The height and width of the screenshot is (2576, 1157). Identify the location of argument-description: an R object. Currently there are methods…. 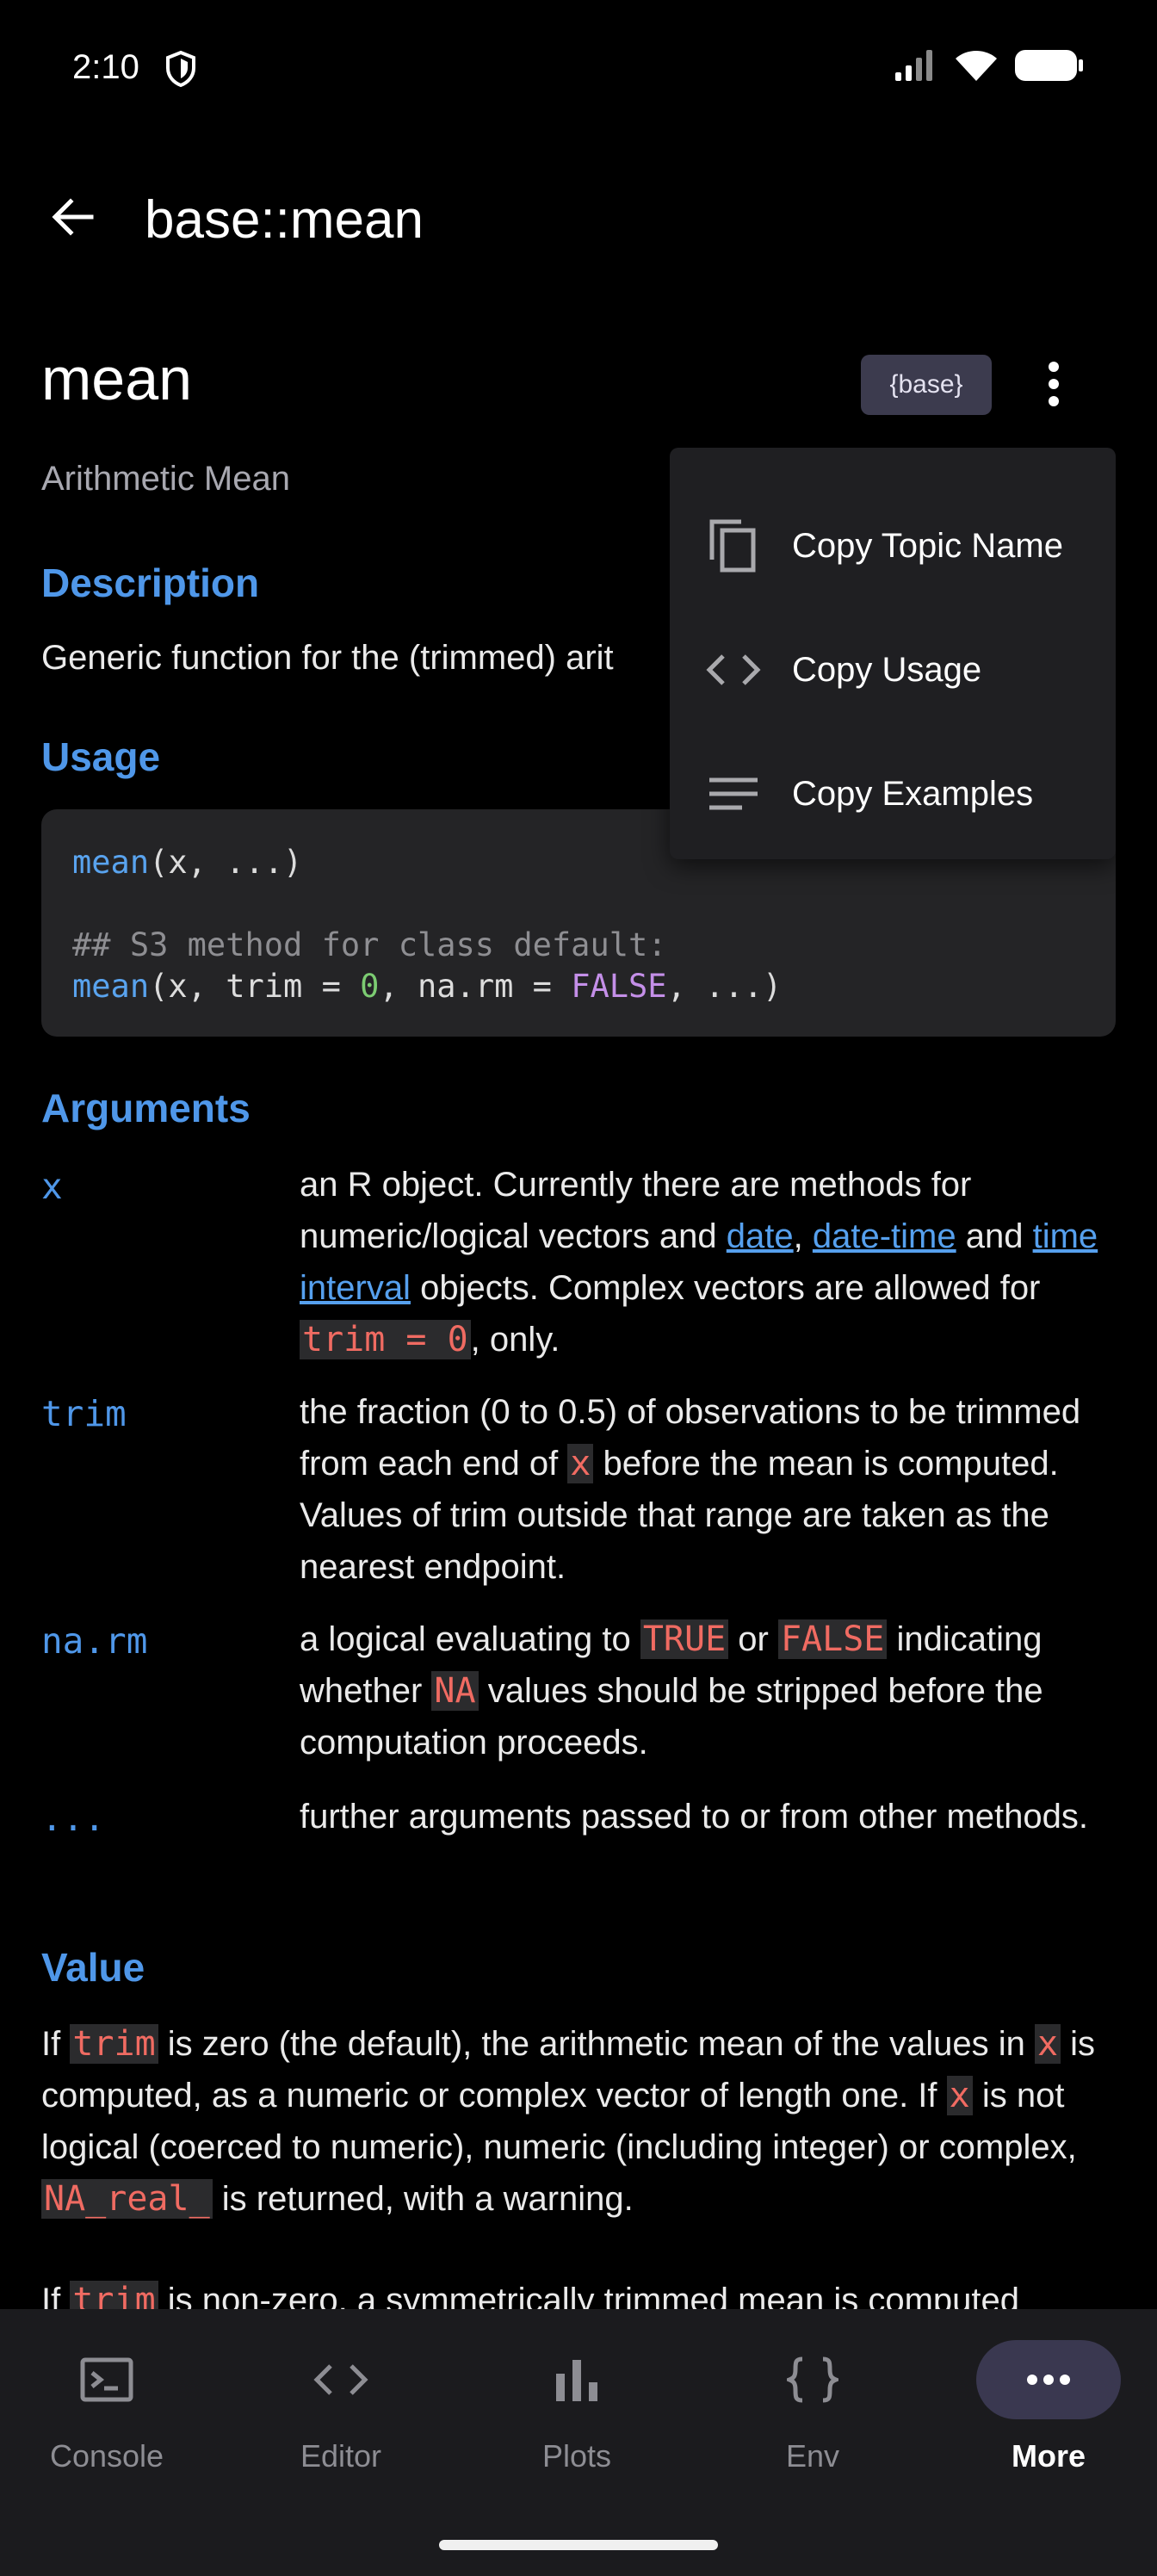
(705, 1262).